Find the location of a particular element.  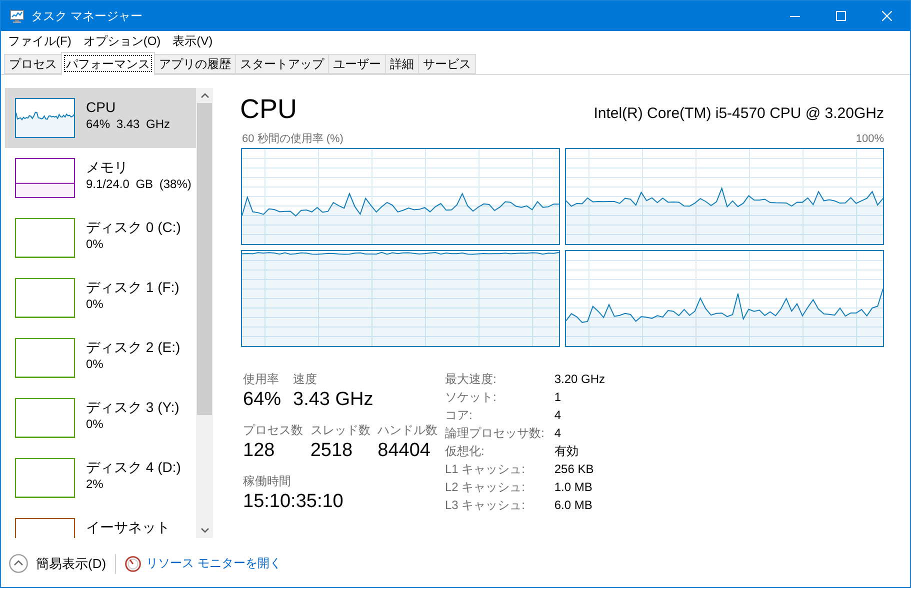

detail-label: ソケット: is located at coordinates (471, 397).